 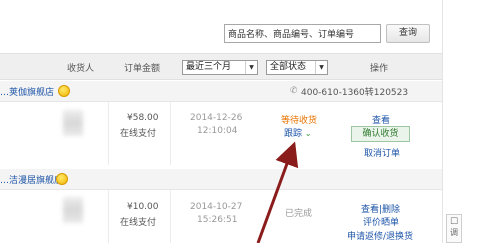 What do you see at coordinates (454, 232) in the screenshot?
I see `feedback-label: 调` at bounding box center [454, 232].